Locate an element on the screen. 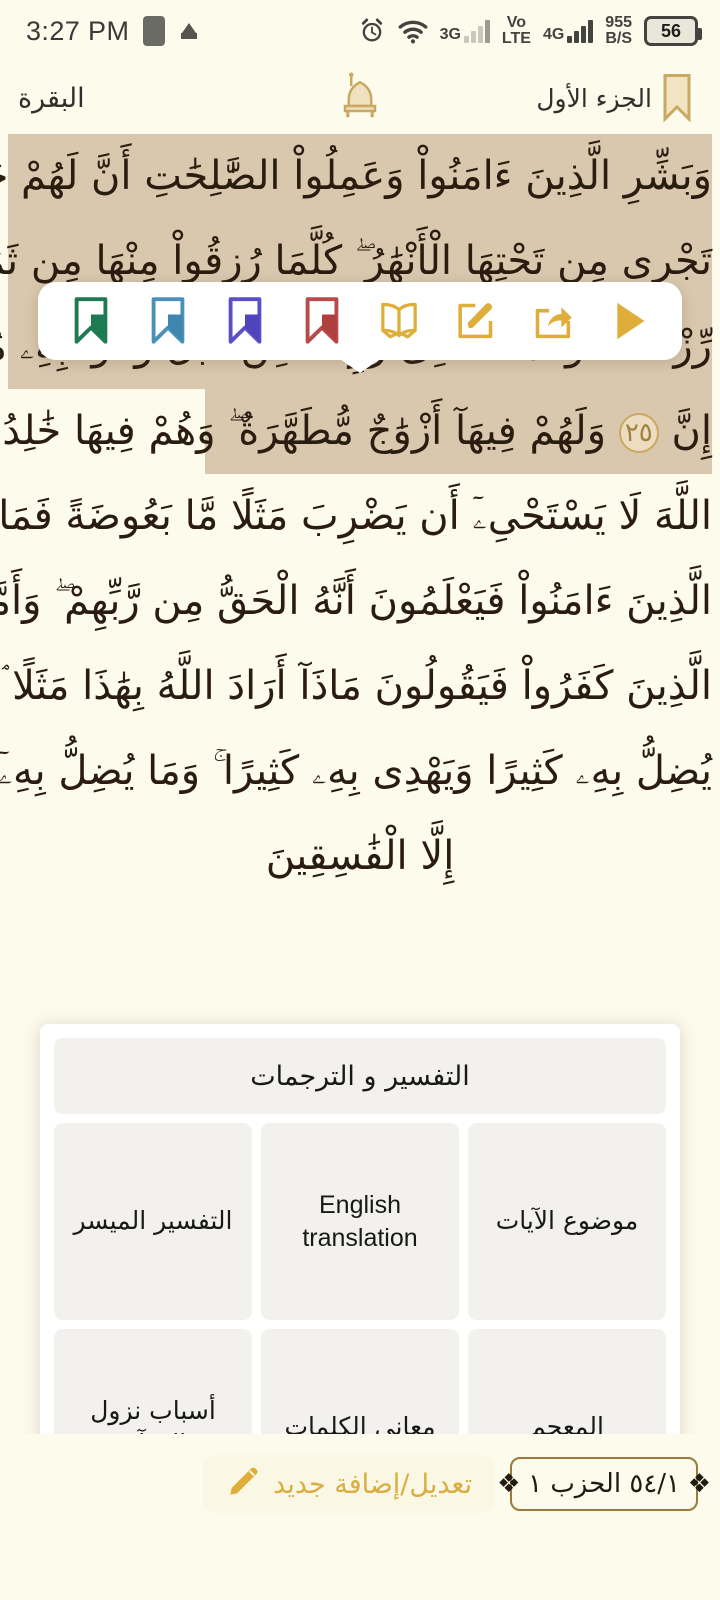 This screenshot has height=1600, width=720. battery-indicator: 56 is located at coordinates (673, 31).